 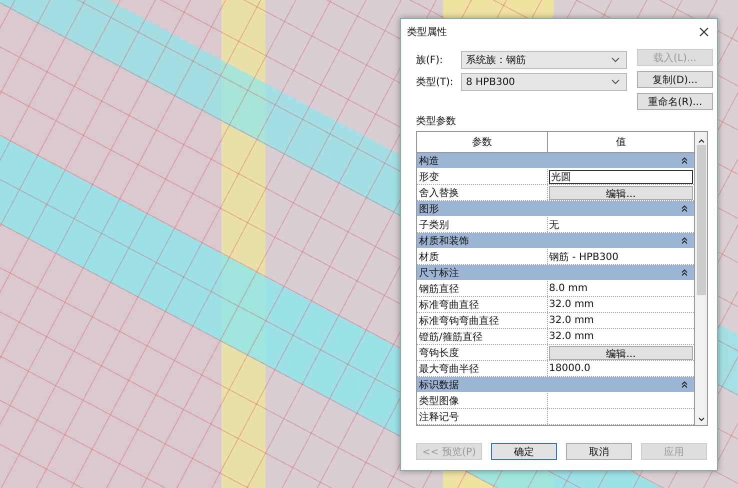 What do you see at coordinates (439, 417) in the screenshot?
I see `parameter-name: 注释记号` at bounding box center [439, 417].